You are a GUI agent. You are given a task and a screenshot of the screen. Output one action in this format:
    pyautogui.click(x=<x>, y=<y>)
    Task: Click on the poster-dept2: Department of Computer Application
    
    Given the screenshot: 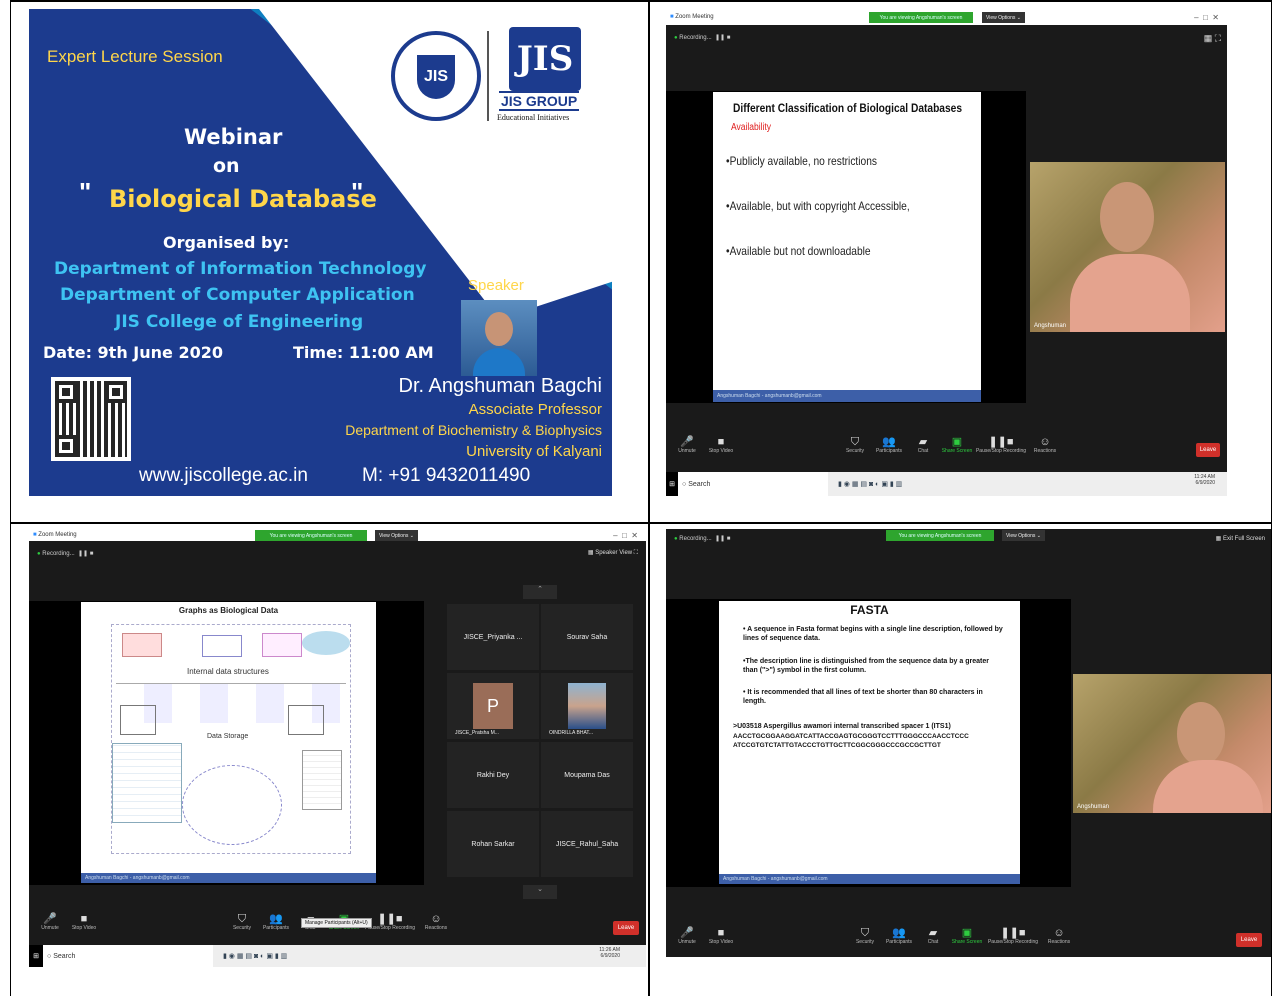 What is the action you would take?
    pyautogui.click(x=237, y=295)
    